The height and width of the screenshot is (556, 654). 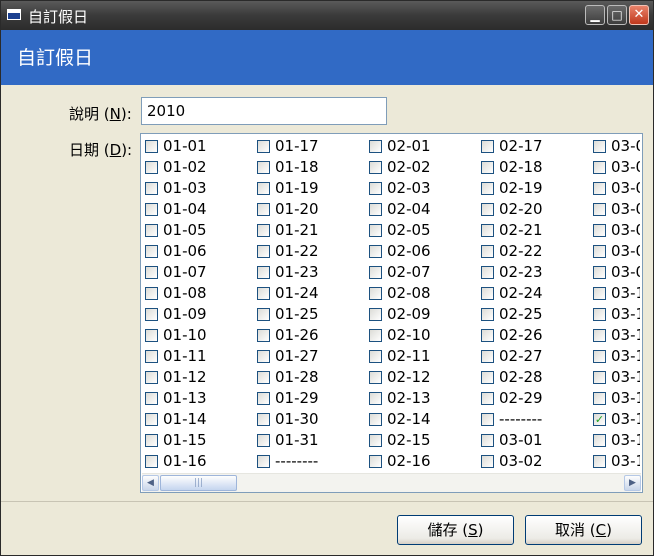 I want to click on date-item: 01-24, so click(x=311, y=293).